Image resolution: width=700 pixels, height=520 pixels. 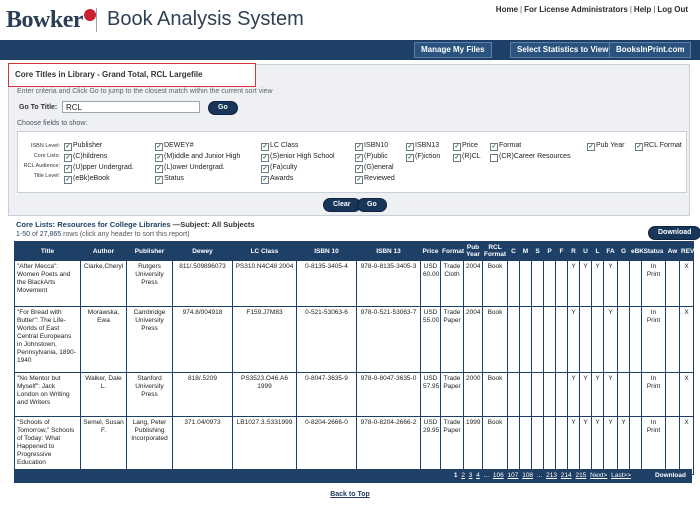 I want to click on checkbox-lc-class: ✓ LC Class, so click(x=279, y=146).